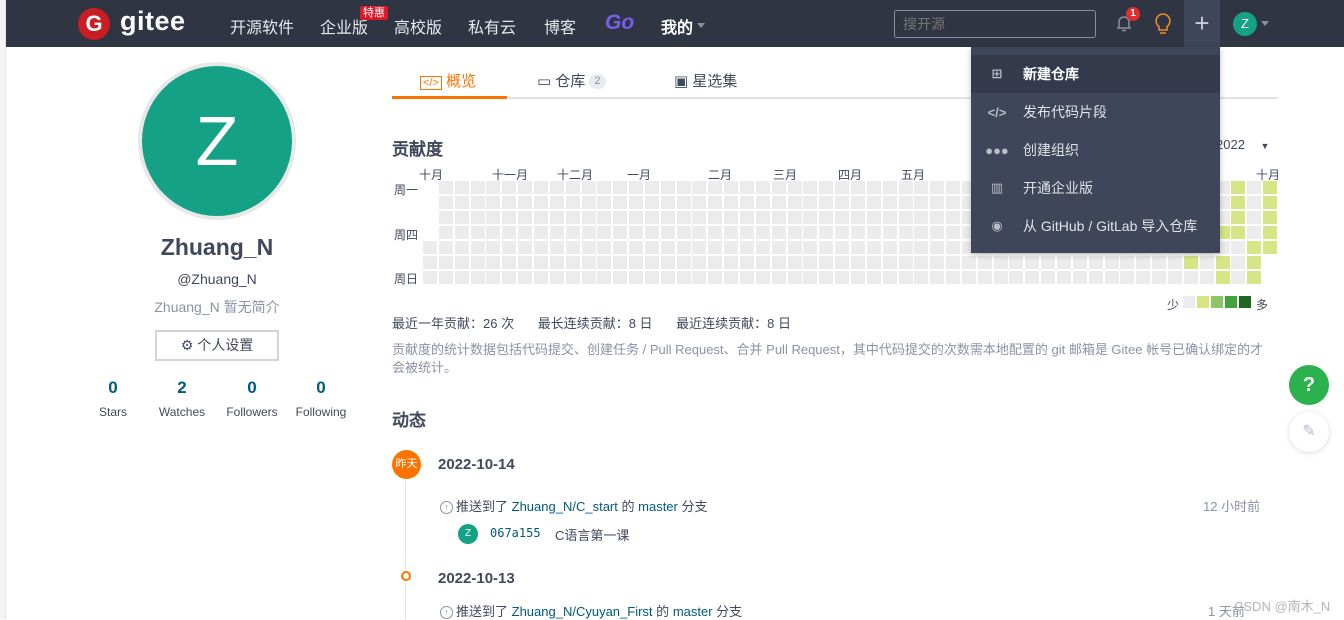 The image size is (1344, 620). I want to click on user-avatar: Z, so click(1245, 24).